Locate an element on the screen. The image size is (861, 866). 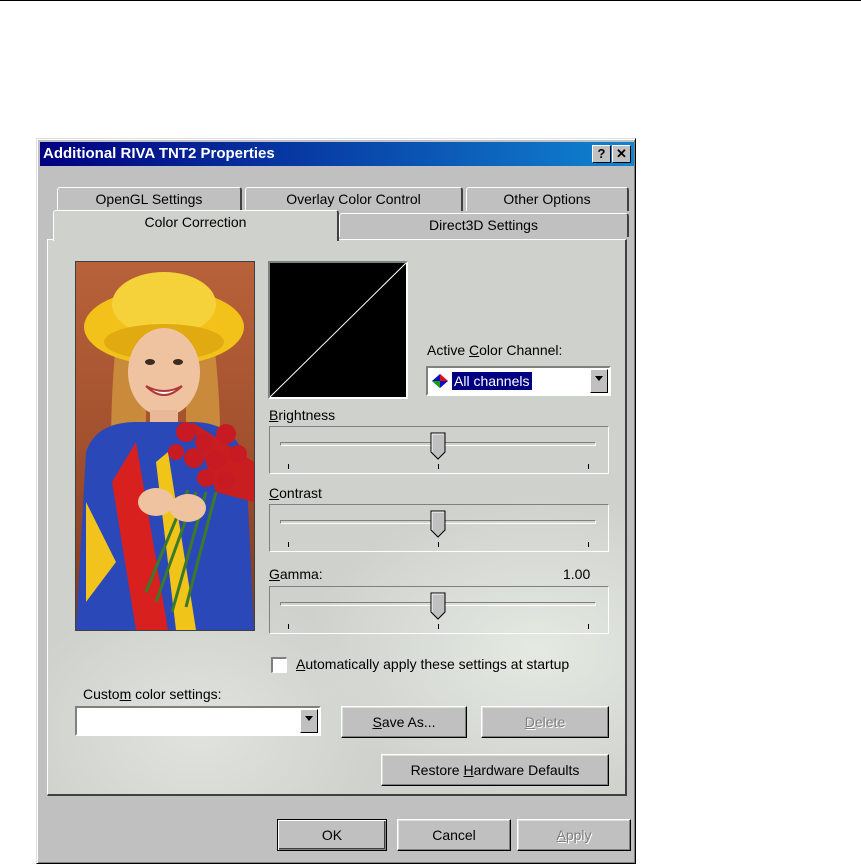
contrast-thumb is located at coordinates (438, 524).